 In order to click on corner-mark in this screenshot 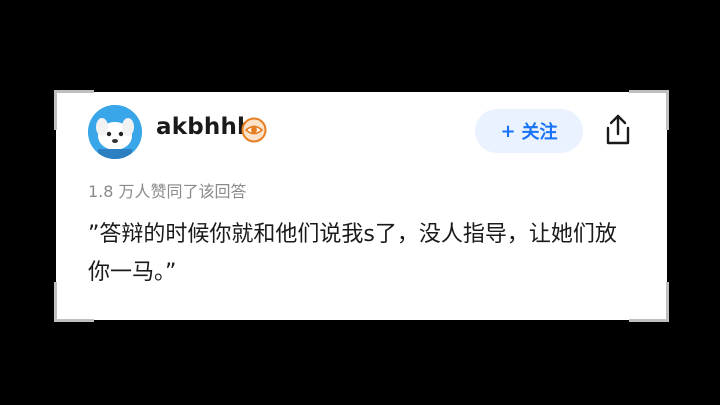, I will do `click(649, 110)`.